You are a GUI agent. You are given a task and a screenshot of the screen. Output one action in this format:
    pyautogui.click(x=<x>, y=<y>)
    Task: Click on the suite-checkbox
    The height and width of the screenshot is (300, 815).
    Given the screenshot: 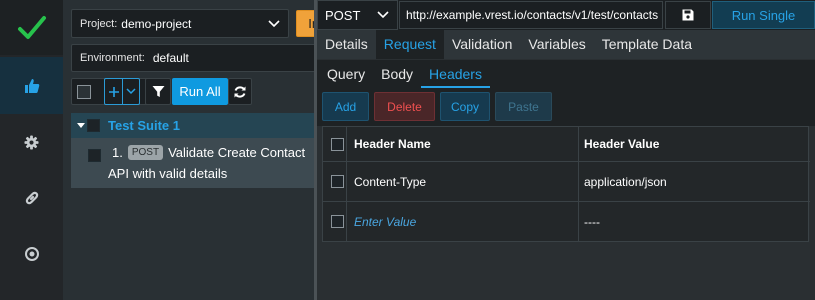 What is the action you would take?
    pyautogui.click(x=93, y=125)
    